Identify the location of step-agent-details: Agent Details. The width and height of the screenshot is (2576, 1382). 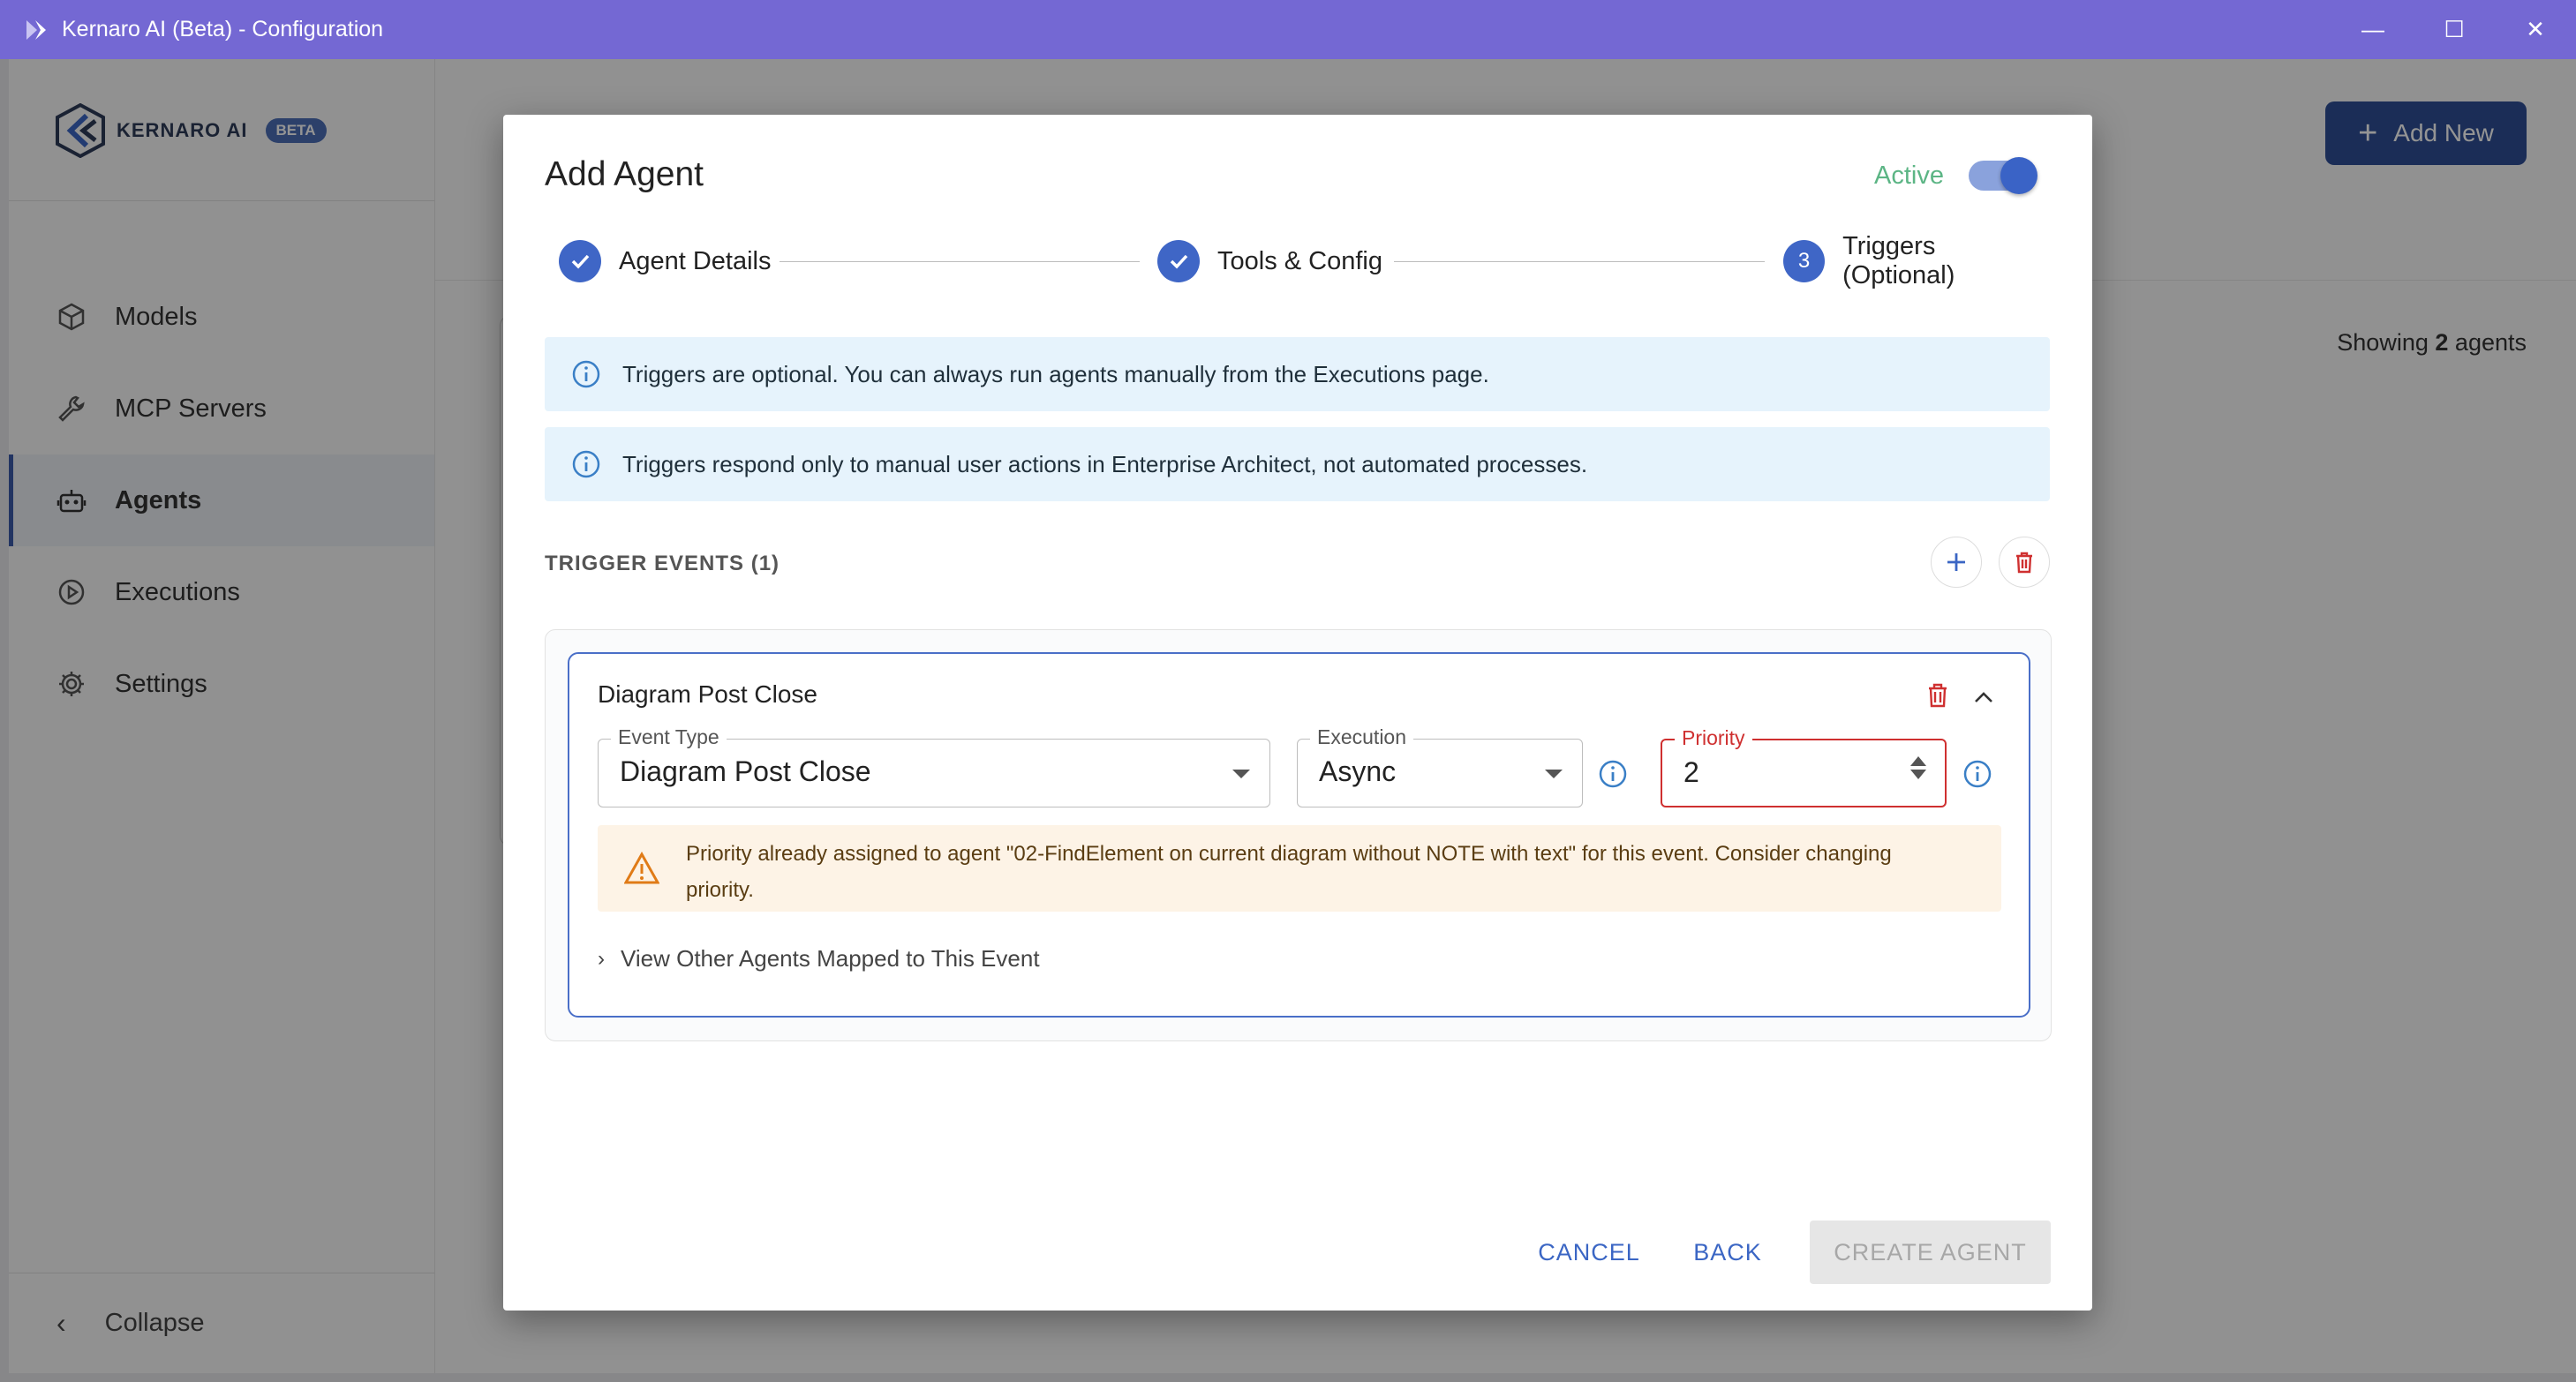
(666, 262).